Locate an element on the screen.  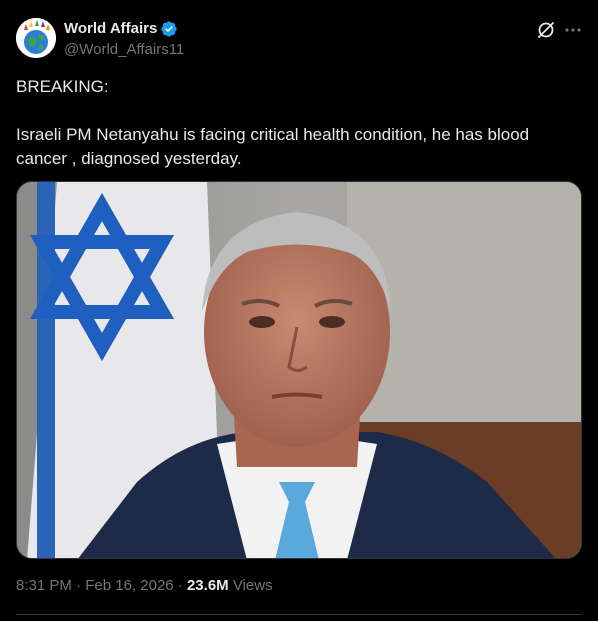
views-count: 23.6M is located at coordinates (207, 585).